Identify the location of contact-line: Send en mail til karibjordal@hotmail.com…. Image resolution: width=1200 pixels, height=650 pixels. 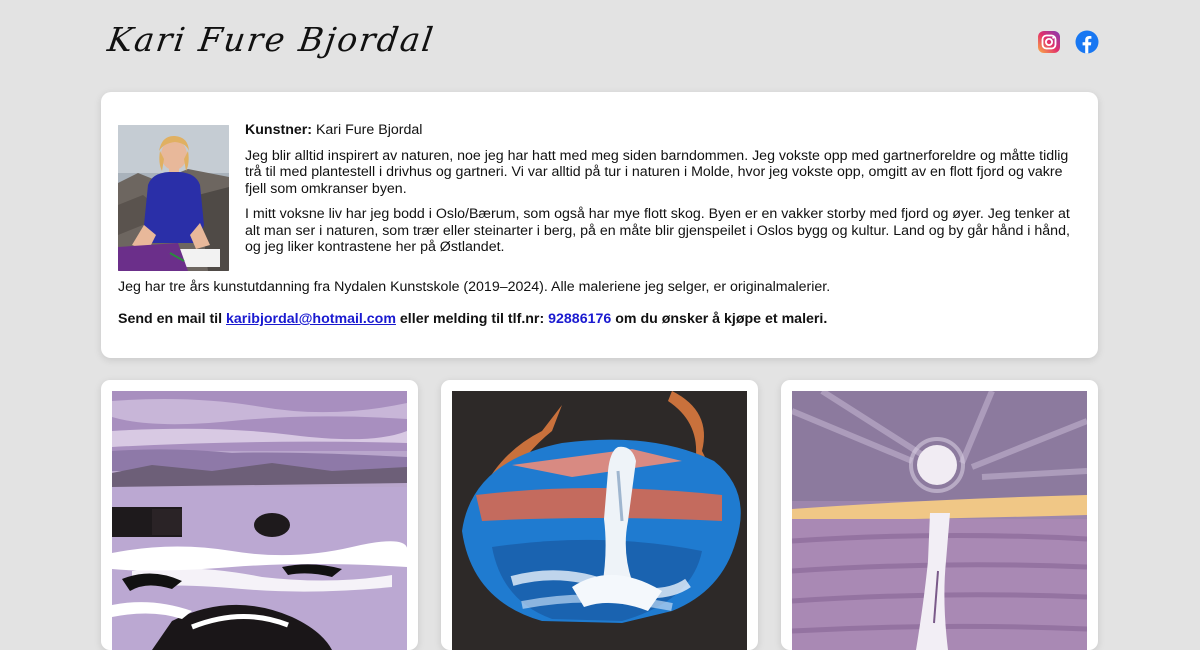
(603, 319).